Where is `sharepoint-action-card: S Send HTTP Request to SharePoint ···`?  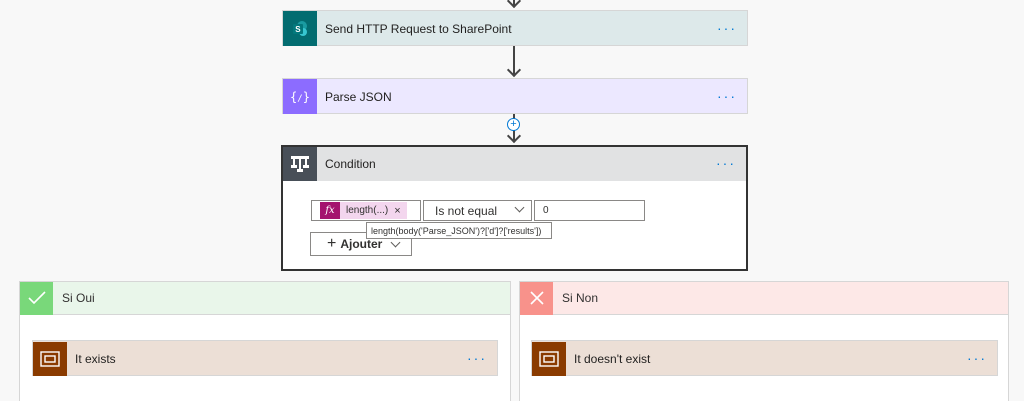
sharepoint-action-card: S Send HTTP Request to SharePoint ··· is located at coordinates (515, 28).